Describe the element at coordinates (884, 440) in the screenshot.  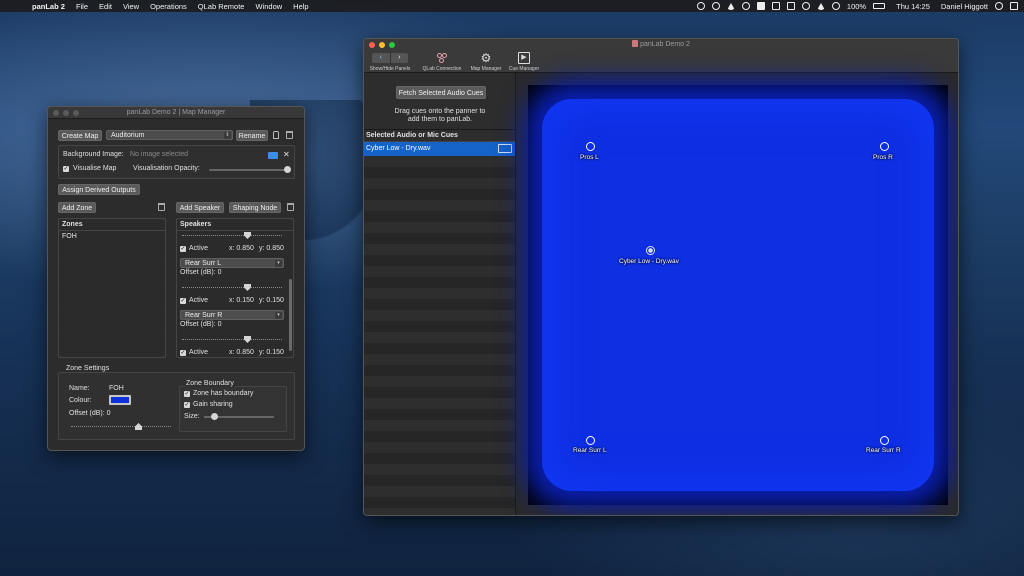
I see `speaker-node-rear-surr-r` at that location.